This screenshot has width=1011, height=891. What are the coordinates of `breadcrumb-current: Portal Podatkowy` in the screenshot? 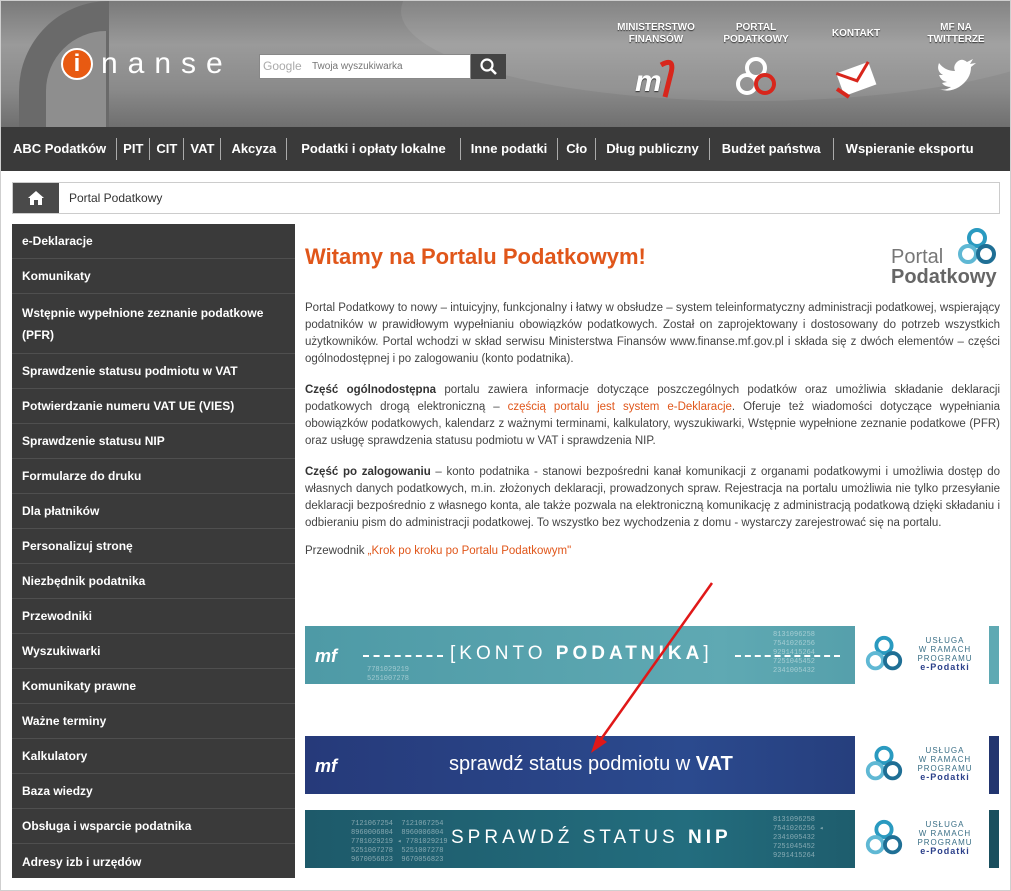 It's located at (110, 198).